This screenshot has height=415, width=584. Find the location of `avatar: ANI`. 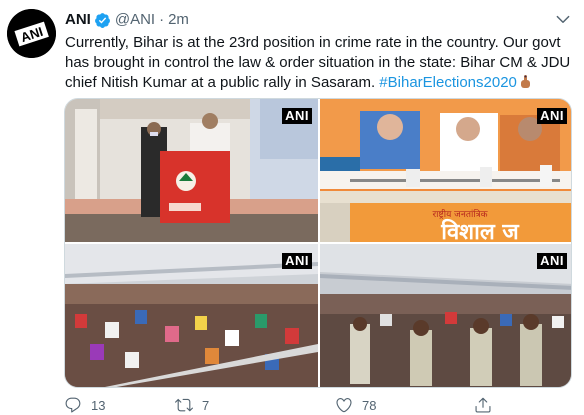

avatar: ANI is located at coordinates (31, 33).